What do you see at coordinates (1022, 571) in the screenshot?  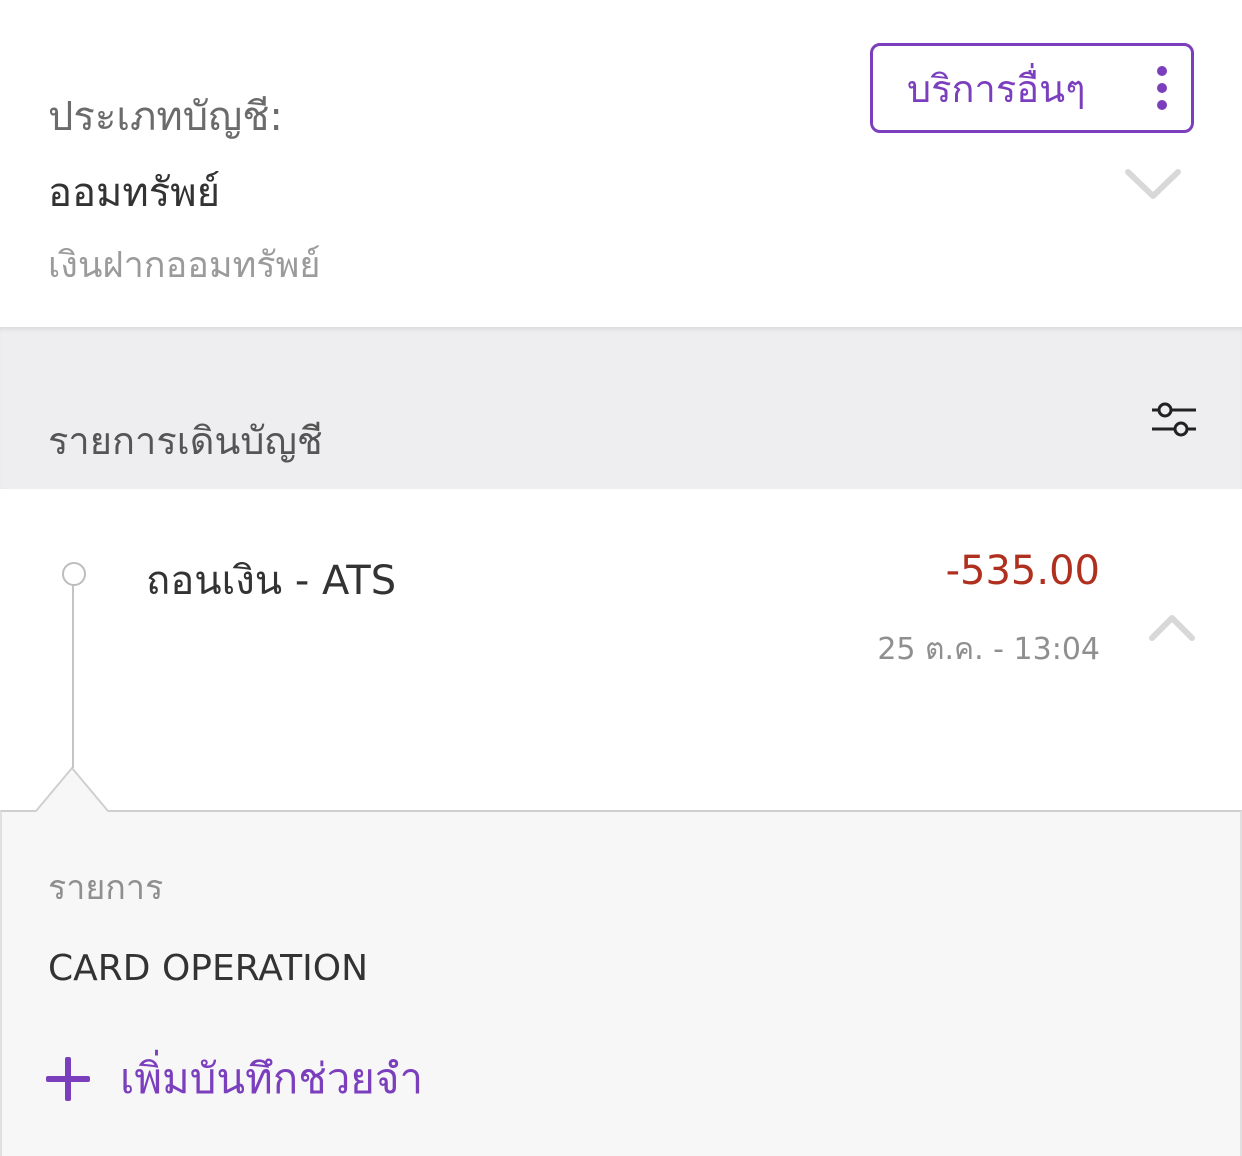 I see `transaction-amount: -535.00` at bounding box center [1022, 571].